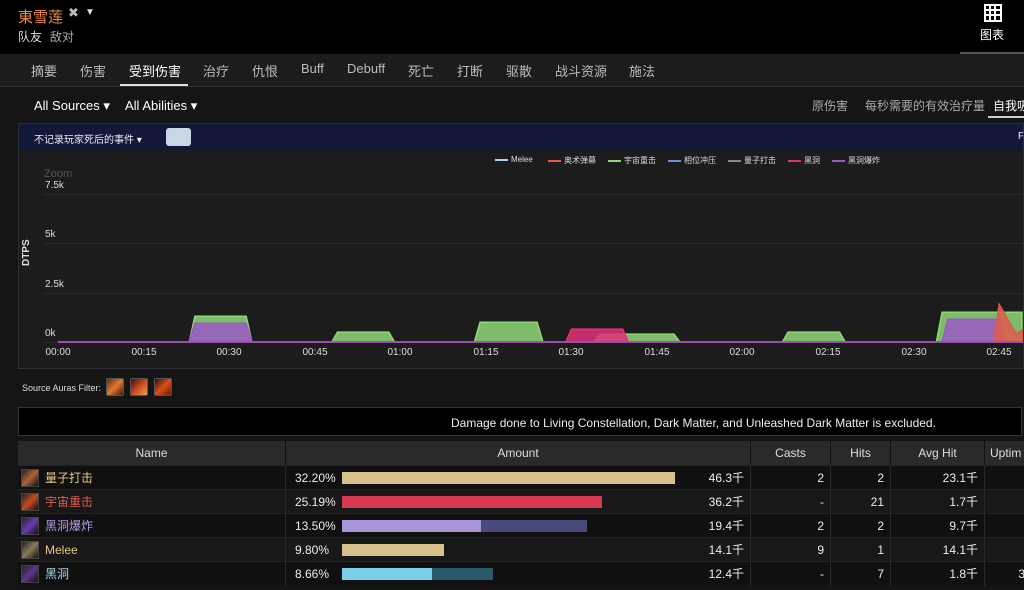 This screenshot has width=1024, height=590. I want to click on close-icon: ✖, so click(73, 13).